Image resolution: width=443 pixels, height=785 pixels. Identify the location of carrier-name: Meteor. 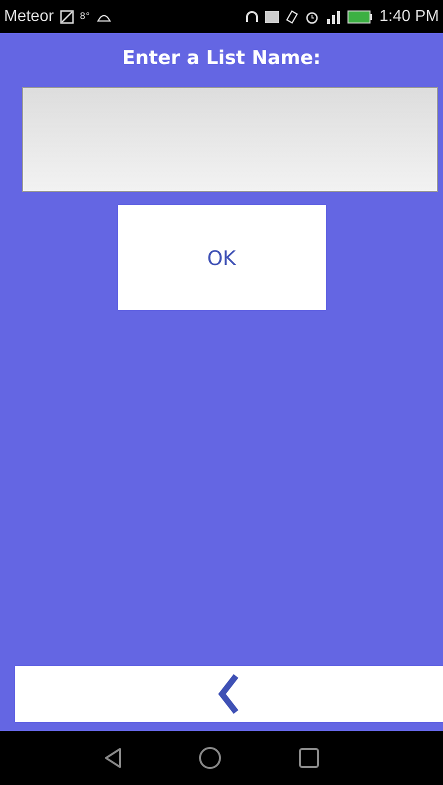
(29, 17).